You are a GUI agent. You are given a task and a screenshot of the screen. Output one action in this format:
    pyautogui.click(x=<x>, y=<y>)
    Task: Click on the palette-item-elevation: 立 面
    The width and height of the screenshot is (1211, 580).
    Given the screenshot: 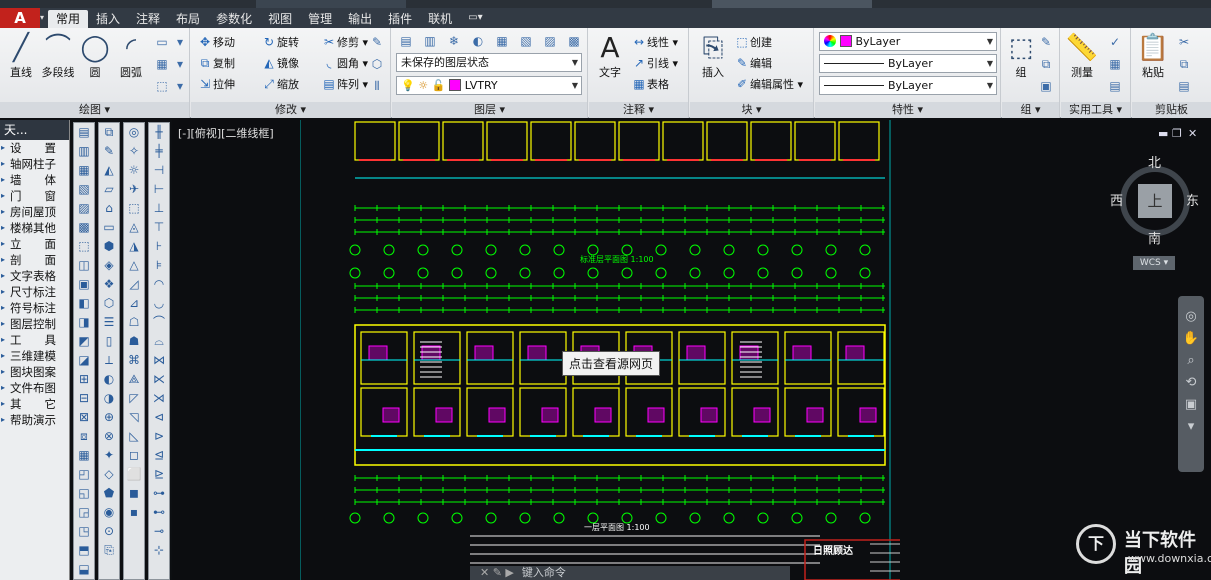 What is the action you would take?
    pyautogui.click(x=34, y=244)
    